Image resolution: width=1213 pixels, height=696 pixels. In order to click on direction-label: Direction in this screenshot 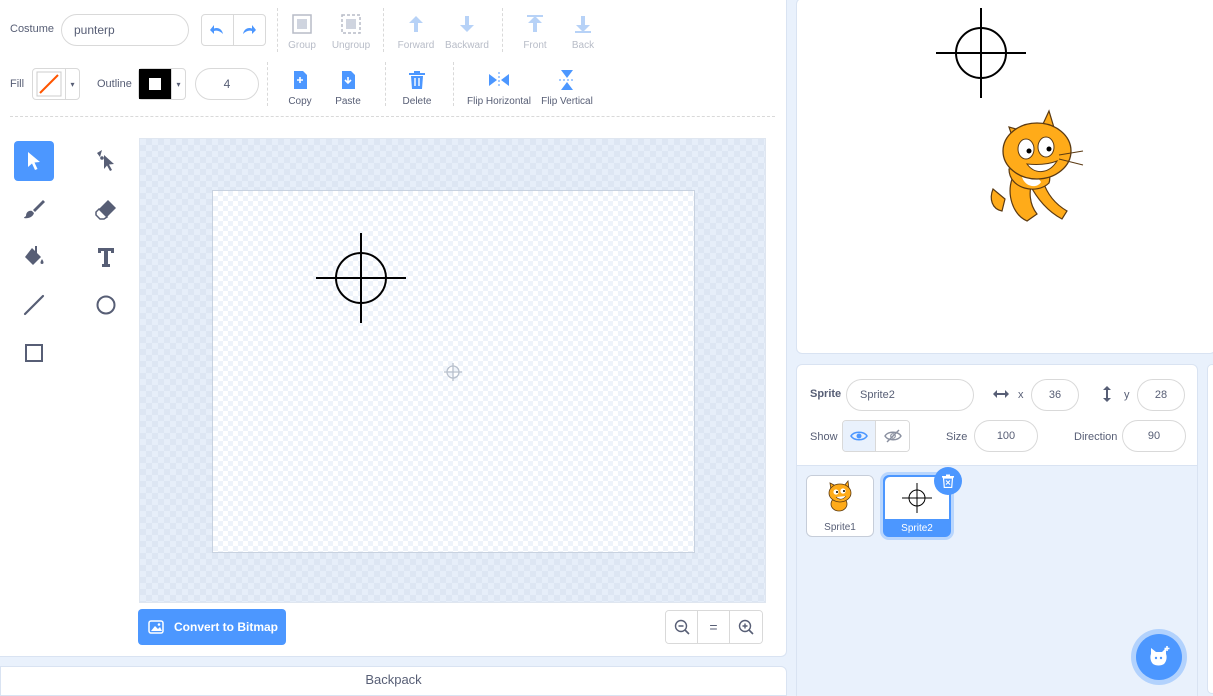, I will do `click(1096, 437)`.